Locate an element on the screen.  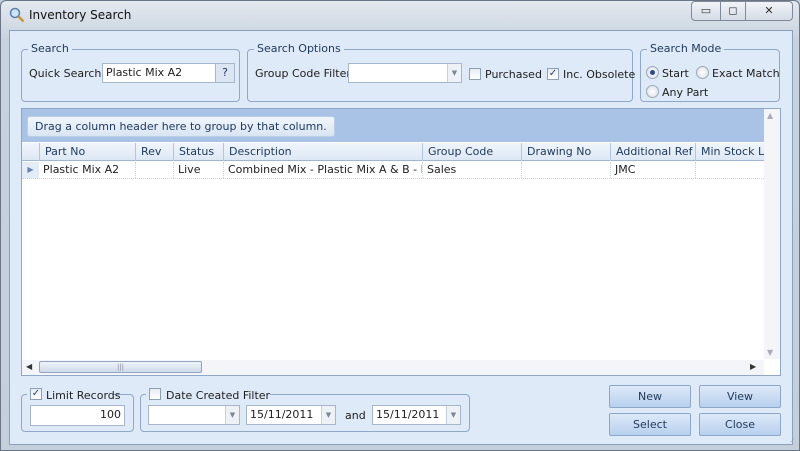
cell-part-no: Plastic Mix A2 is located at coordinates (87, 170).